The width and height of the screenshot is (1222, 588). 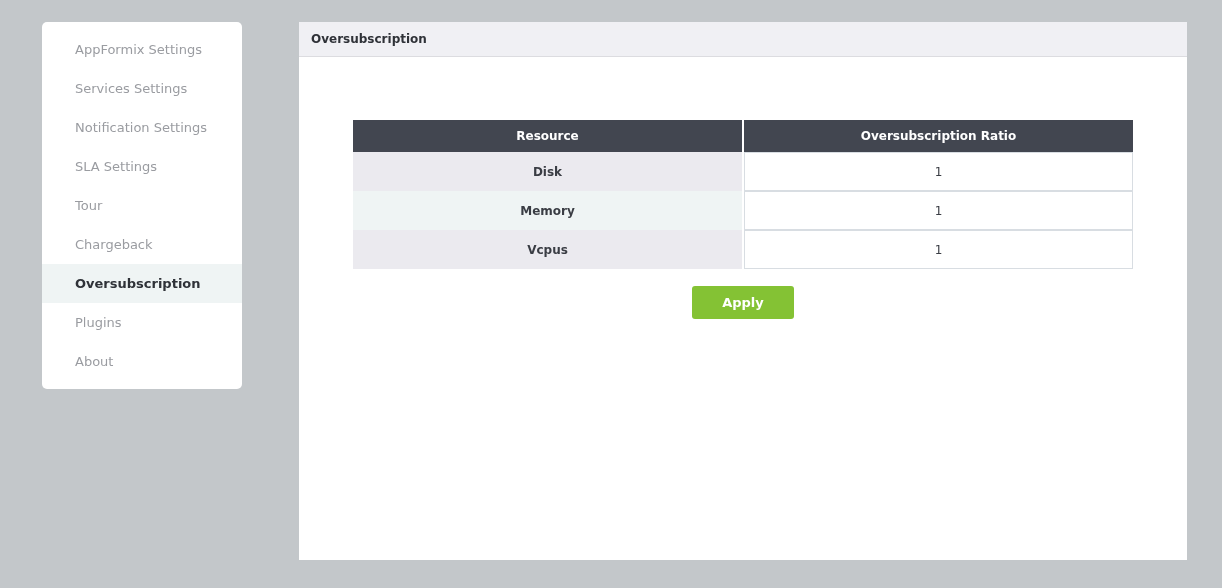 I want to click on sidebar-item: Oversubscription, so click(x=142, y=283).